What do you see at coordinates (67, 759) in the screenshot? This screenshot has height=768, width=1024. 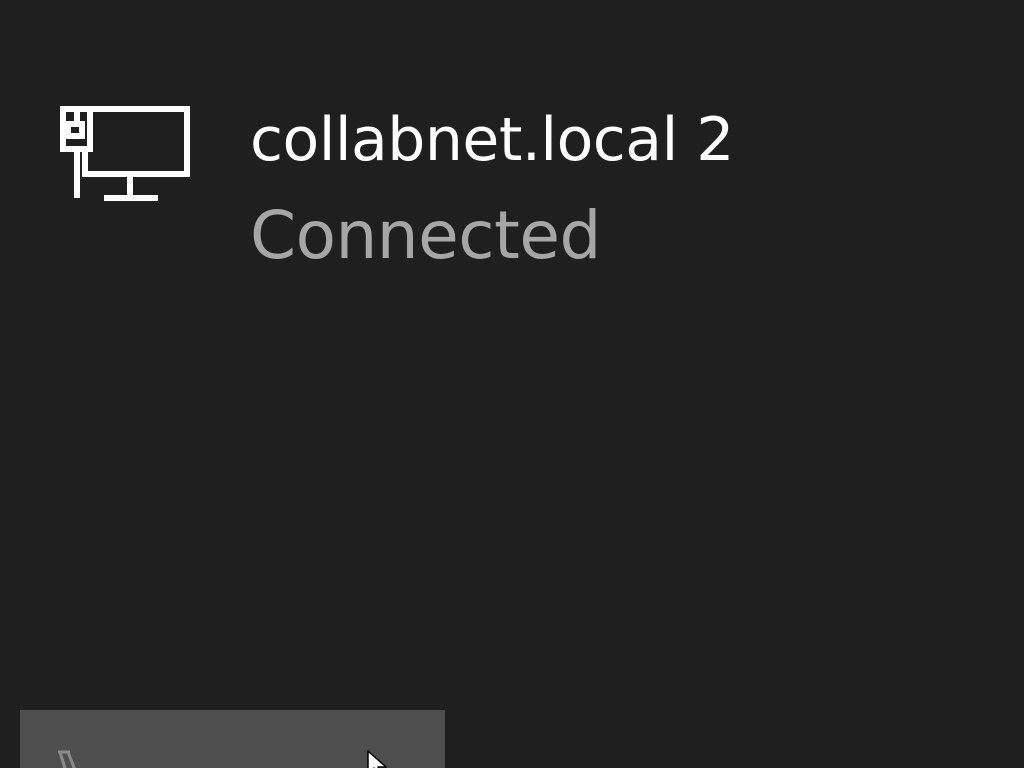 I see `partial-glyph-icon` at bounding box center [67, 759].